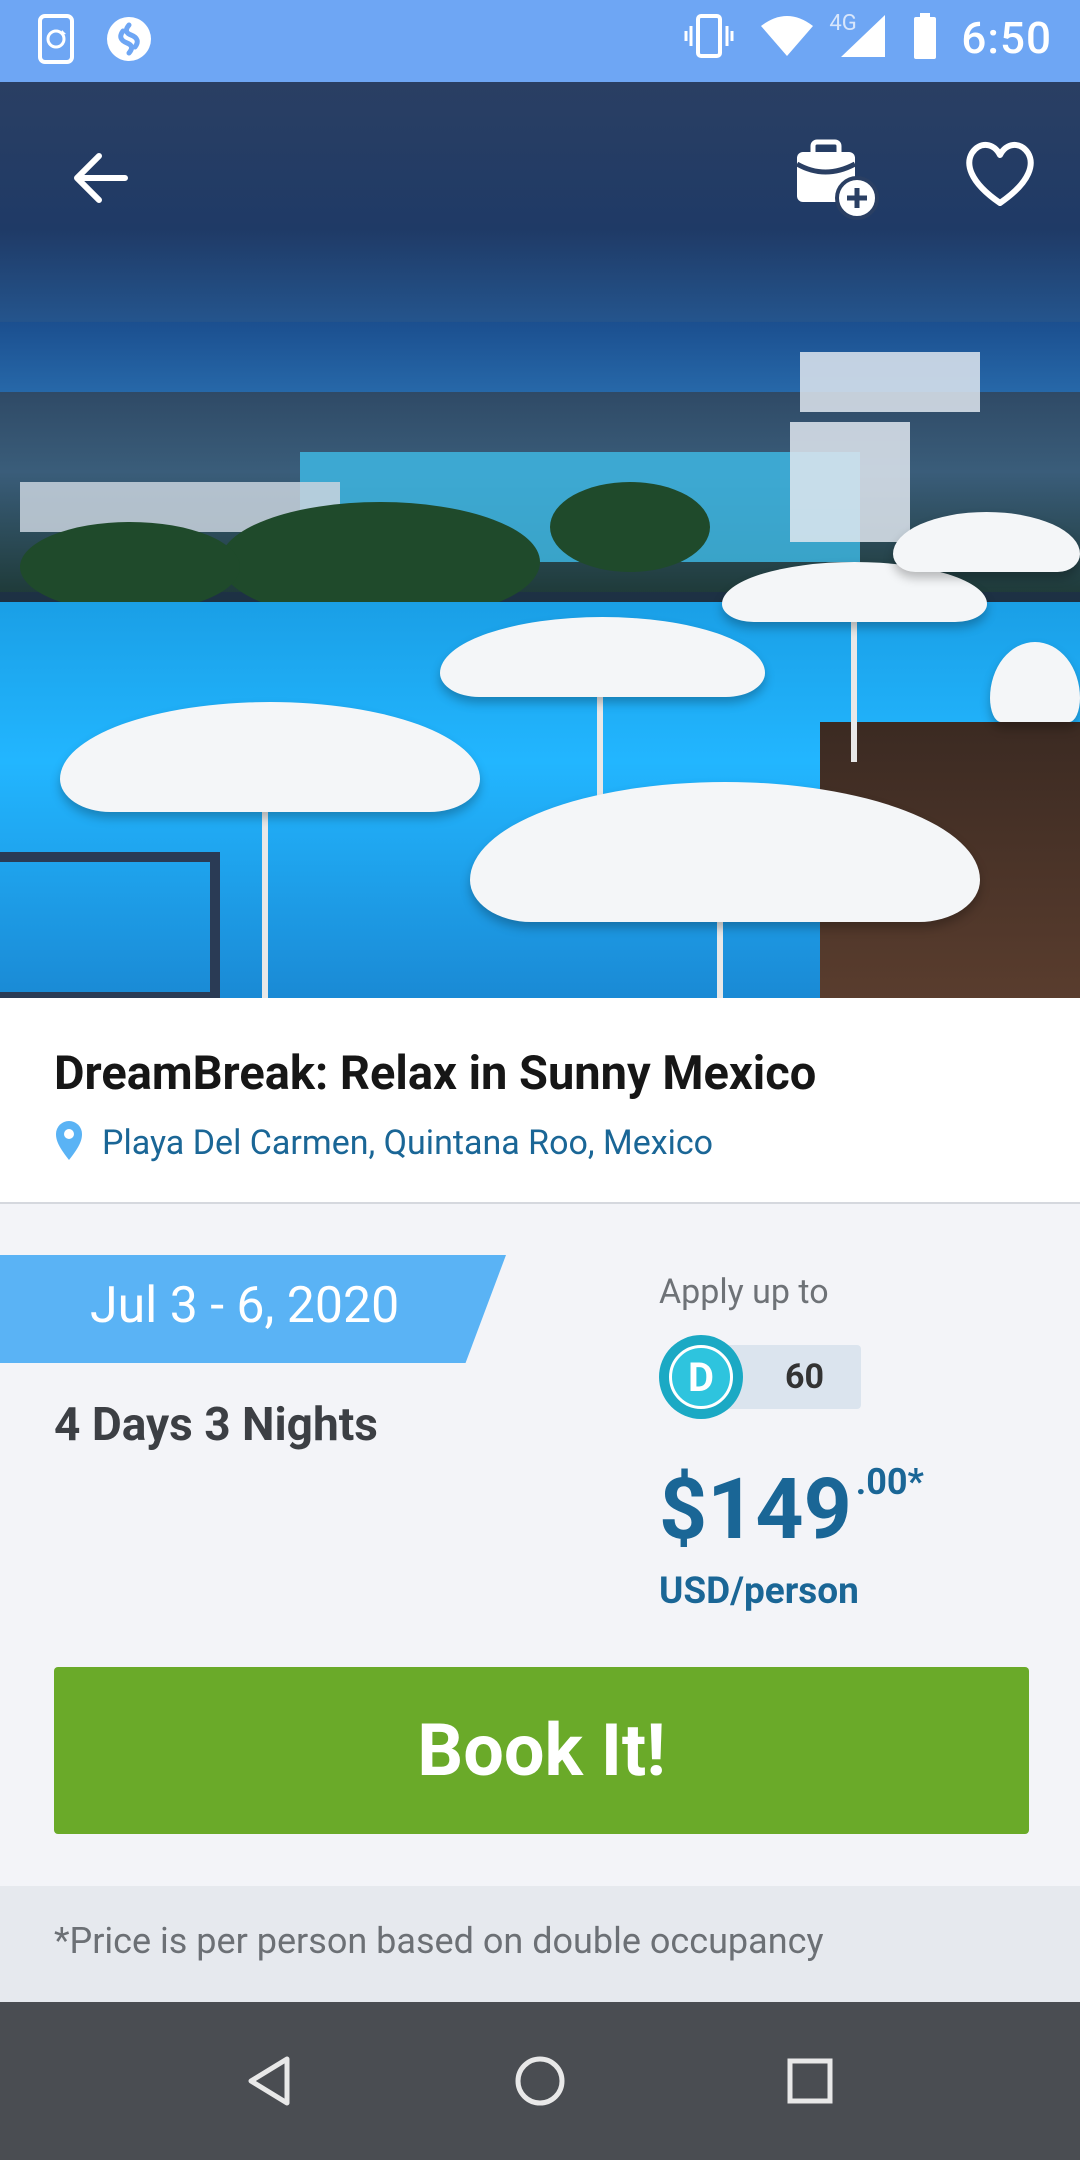 The height and width of the screenshot is (2160, 1080). I want to click on home-circle-icon, so click(540, 2083).